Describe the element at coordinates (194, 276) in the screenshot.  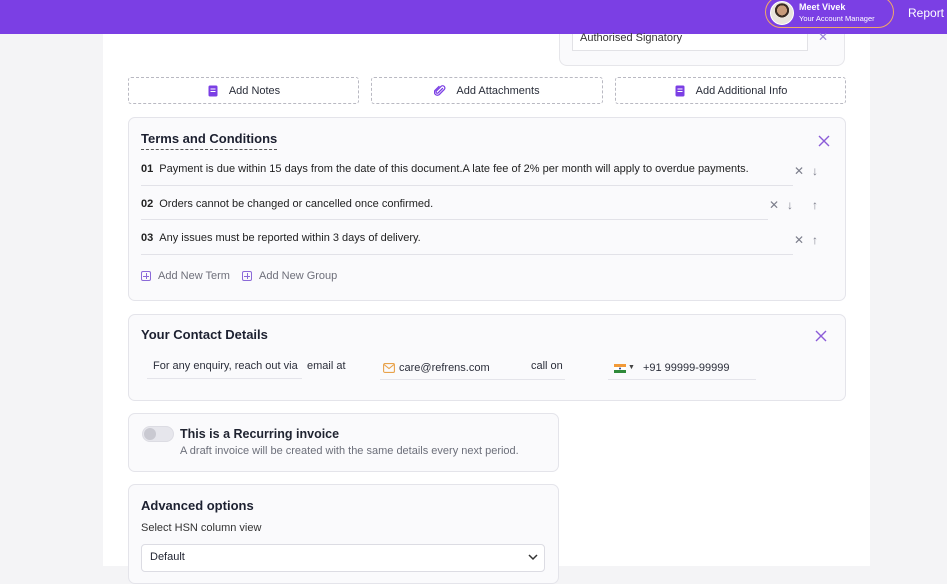
I see `add-new-term-label: Add New Term` at that location.